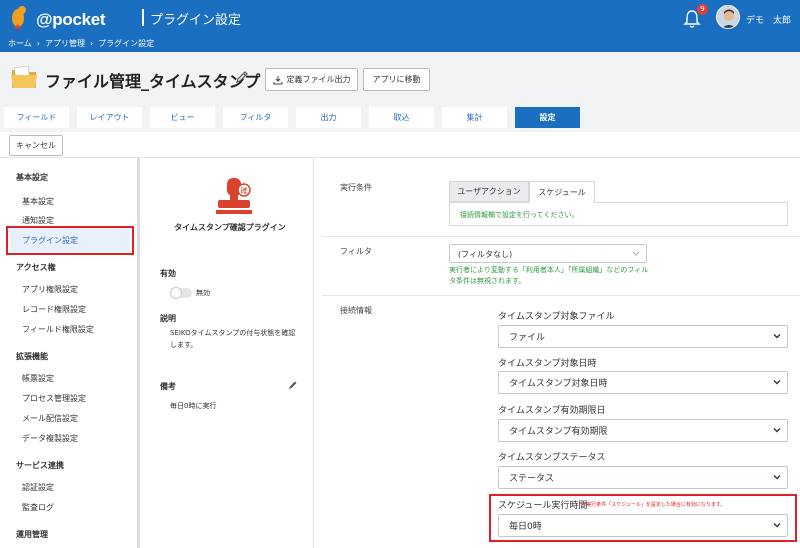 This screenshot has height=548, width=800. Describe the element at coordinates (547, 364) in the screenshot. I see `field-label-target-datetime: タイムスタンプ対象日時` at that location.